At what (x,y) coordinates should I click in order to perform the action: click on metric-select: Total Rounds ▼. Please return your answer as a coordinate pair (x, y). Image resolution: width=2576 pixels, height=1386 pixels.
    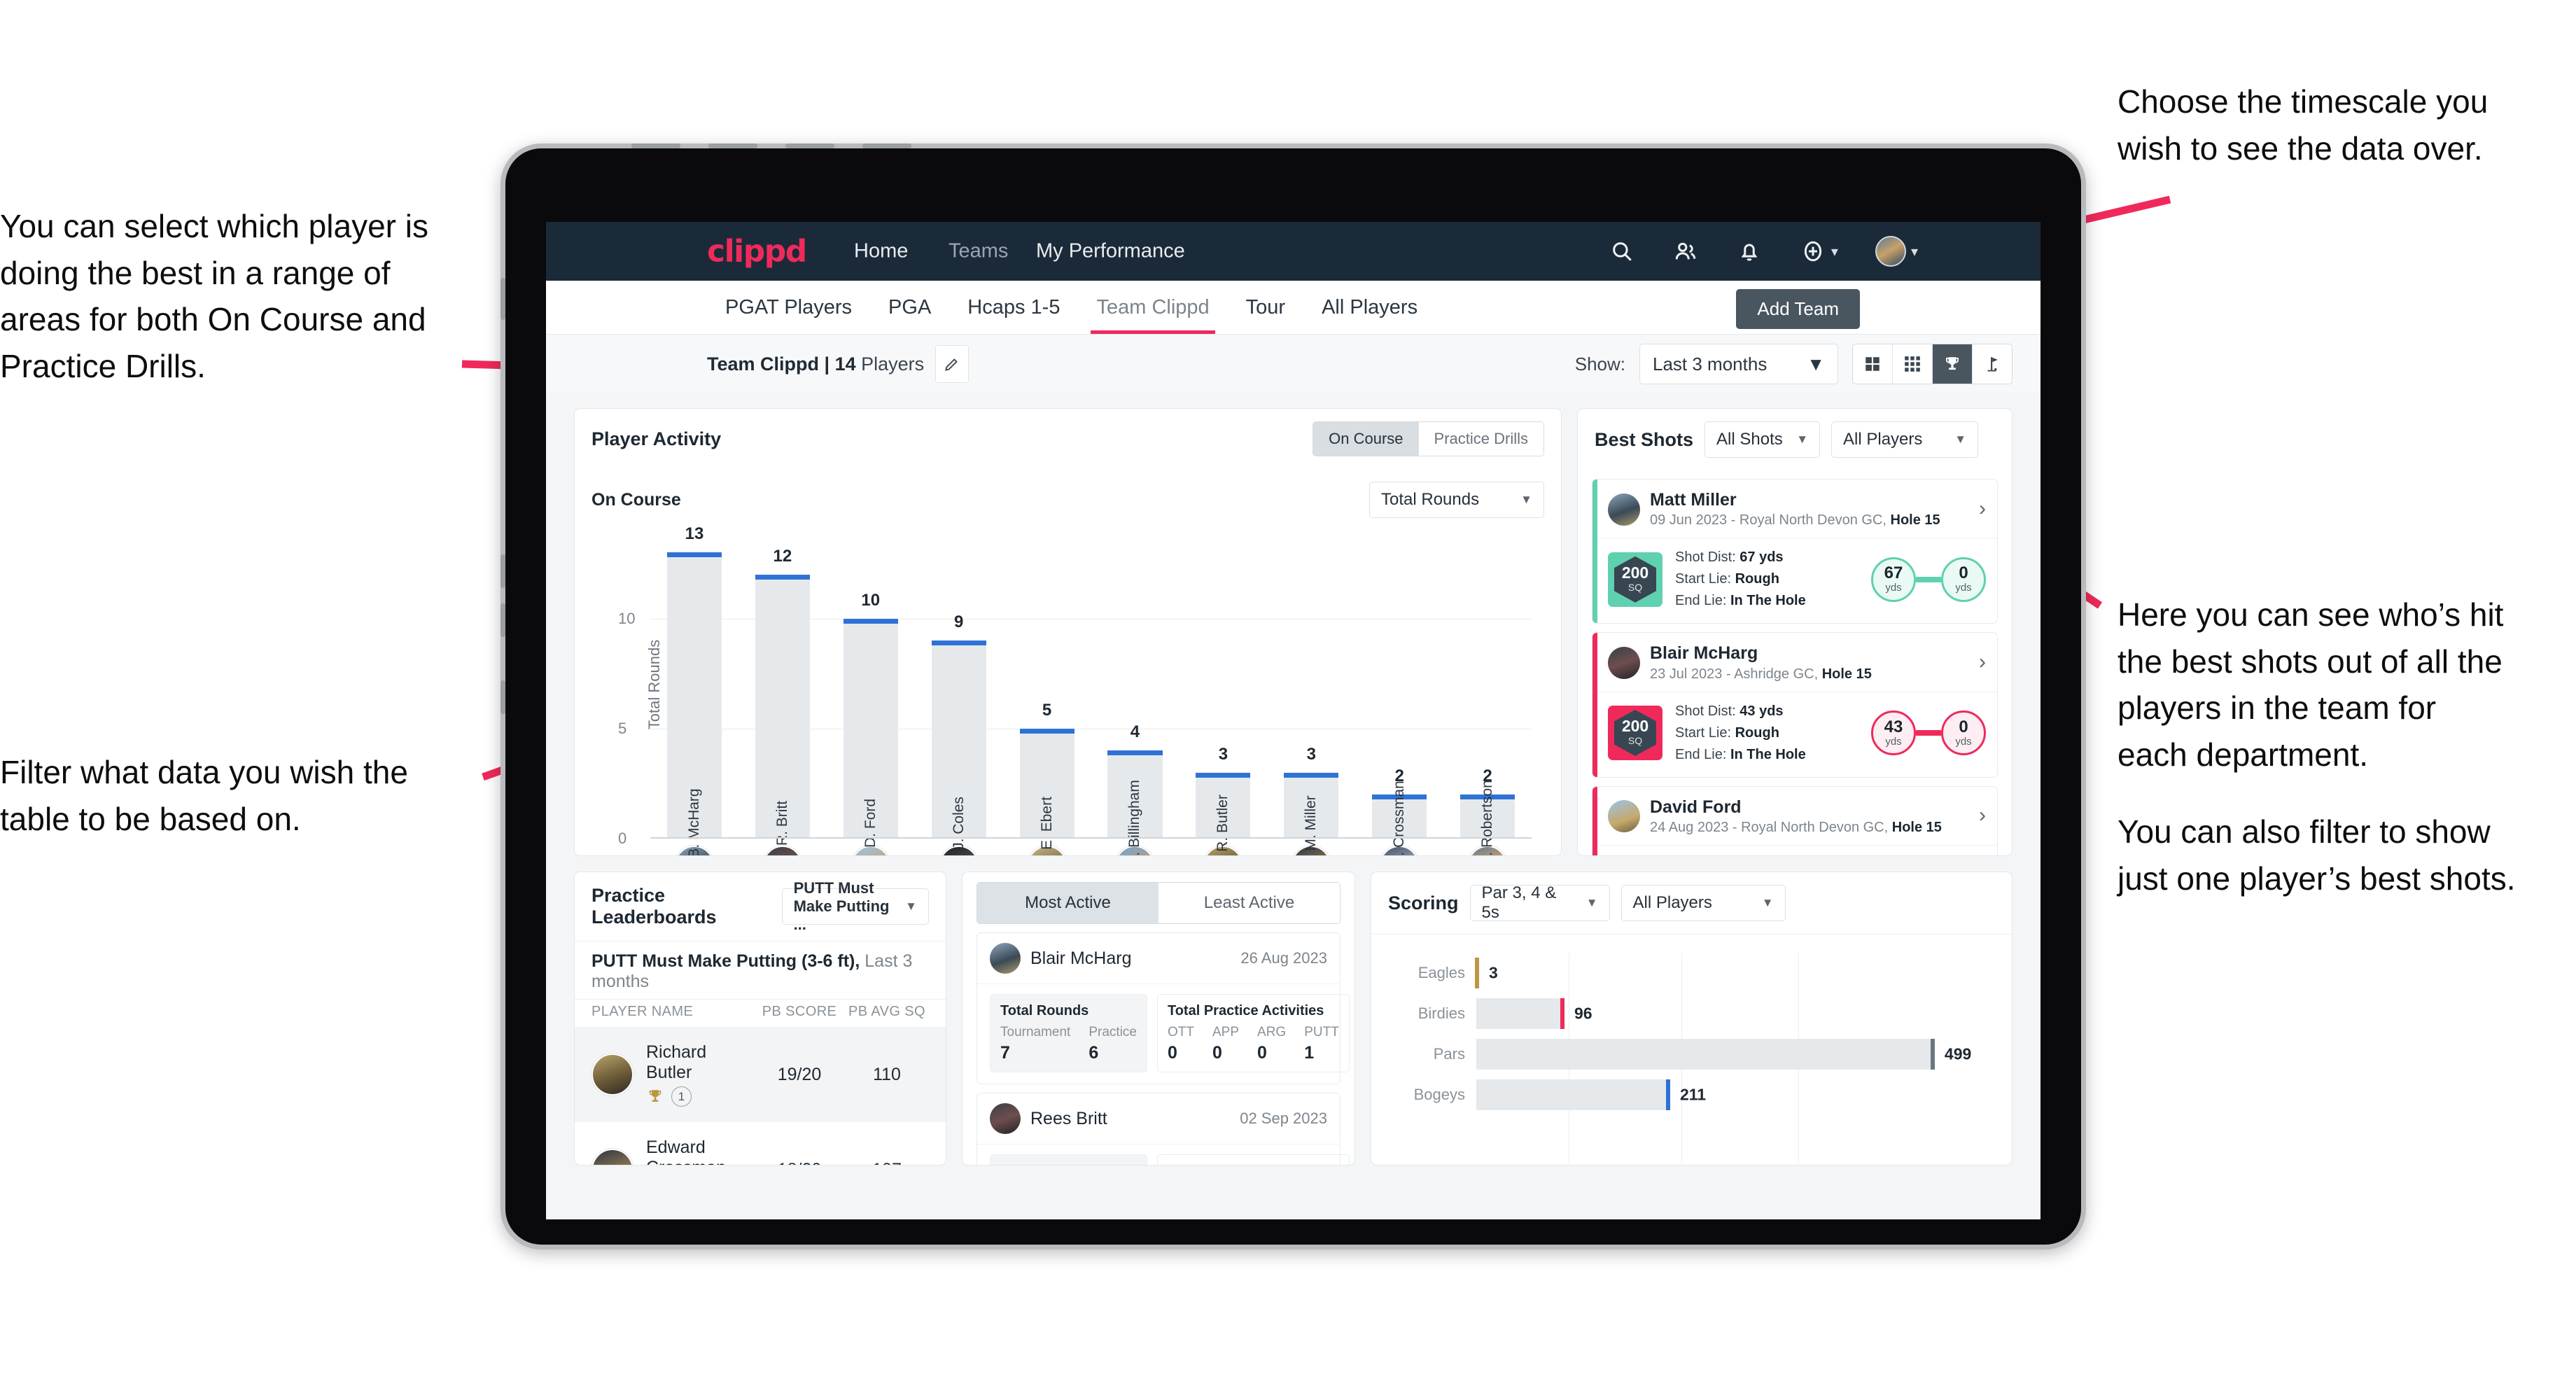
    Looking at the image, I should click on (1456, 500).